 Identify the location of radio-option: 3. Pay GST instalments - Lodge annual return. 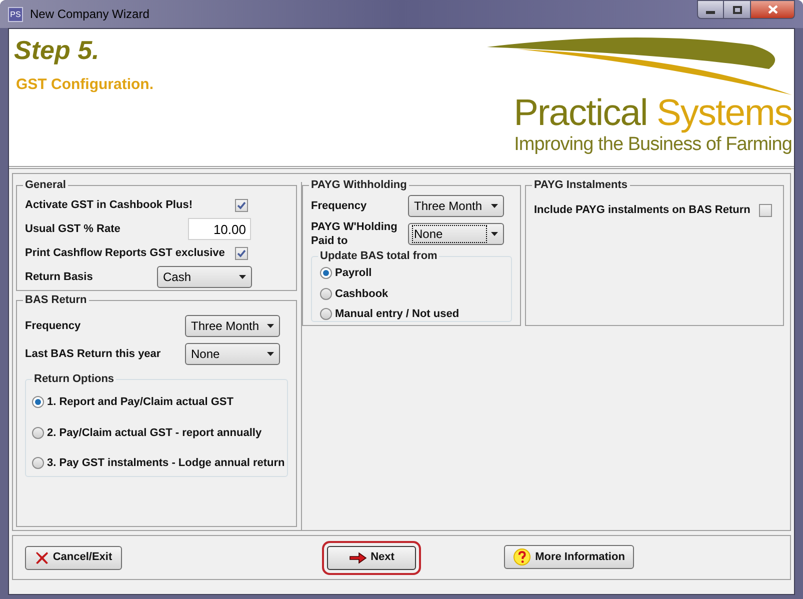
(159, 463).